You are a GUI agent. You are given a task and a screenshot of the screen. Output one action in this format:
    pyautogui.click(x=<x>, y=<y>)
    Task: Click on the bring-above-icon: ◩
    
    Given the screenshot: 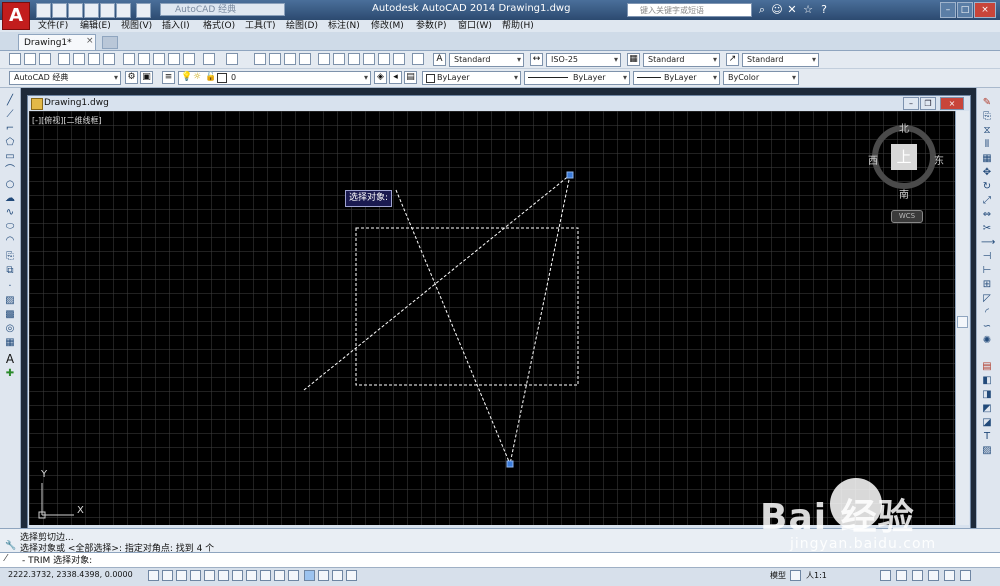 What is the action you would take?
    pyautogui.click(x=987, y=409)
    